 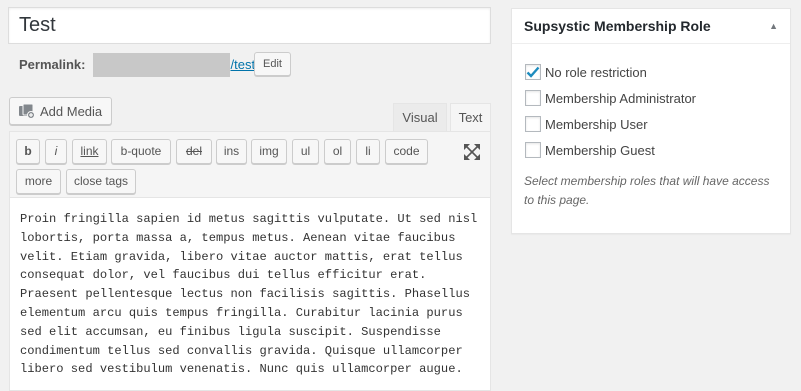 I want to click on blockquote-button: b-quote, so click(x=141, y=151).